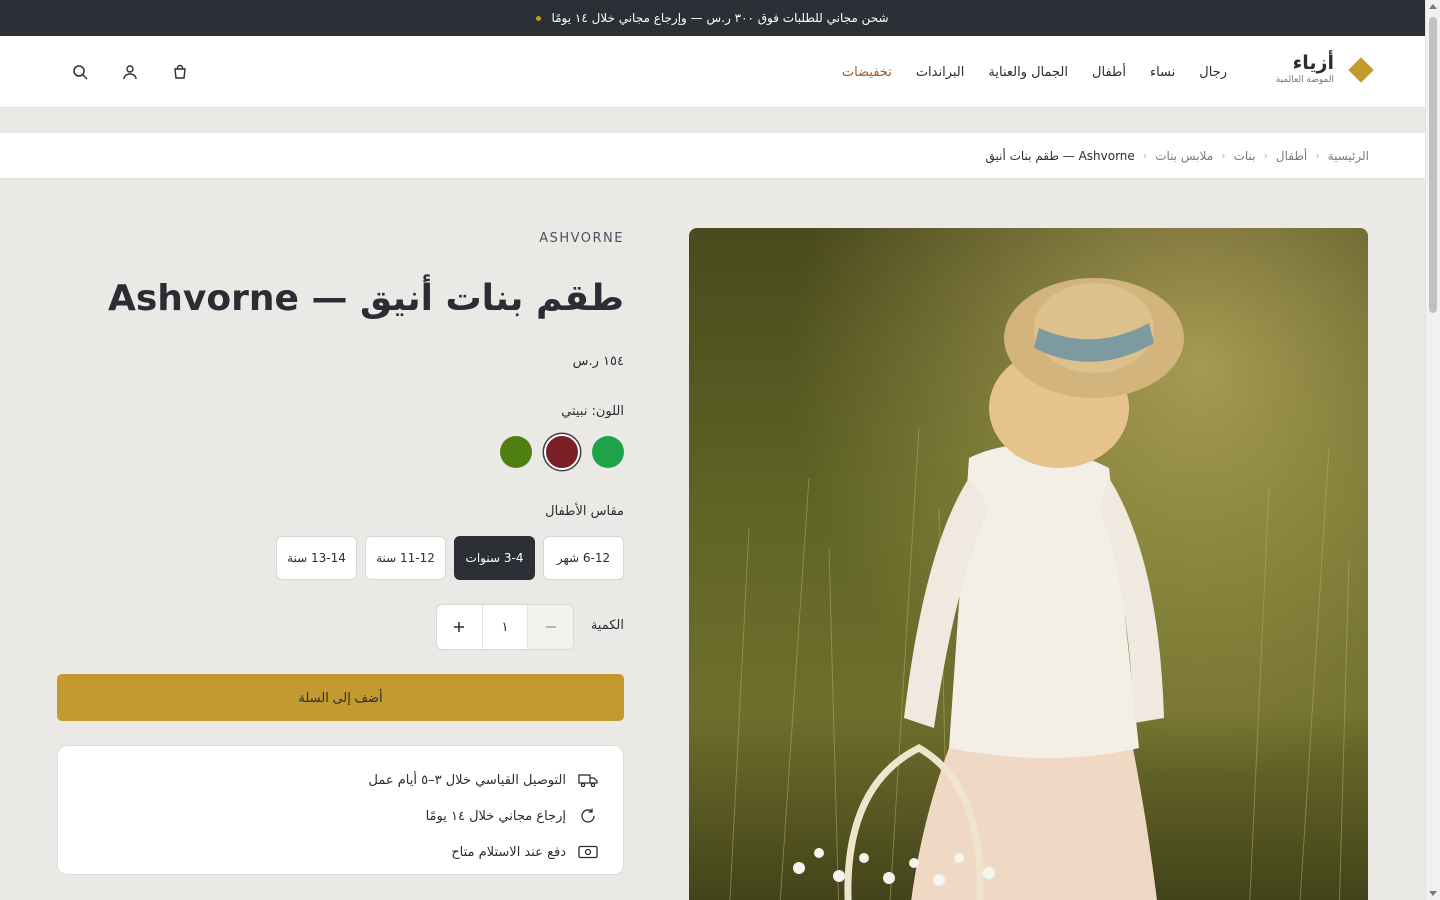 Image resolution: width=1440 pixels, height=900 pixels. Describe the element at coordinates (588, 780) in the screenshot. I see `truck-icon` at that location.